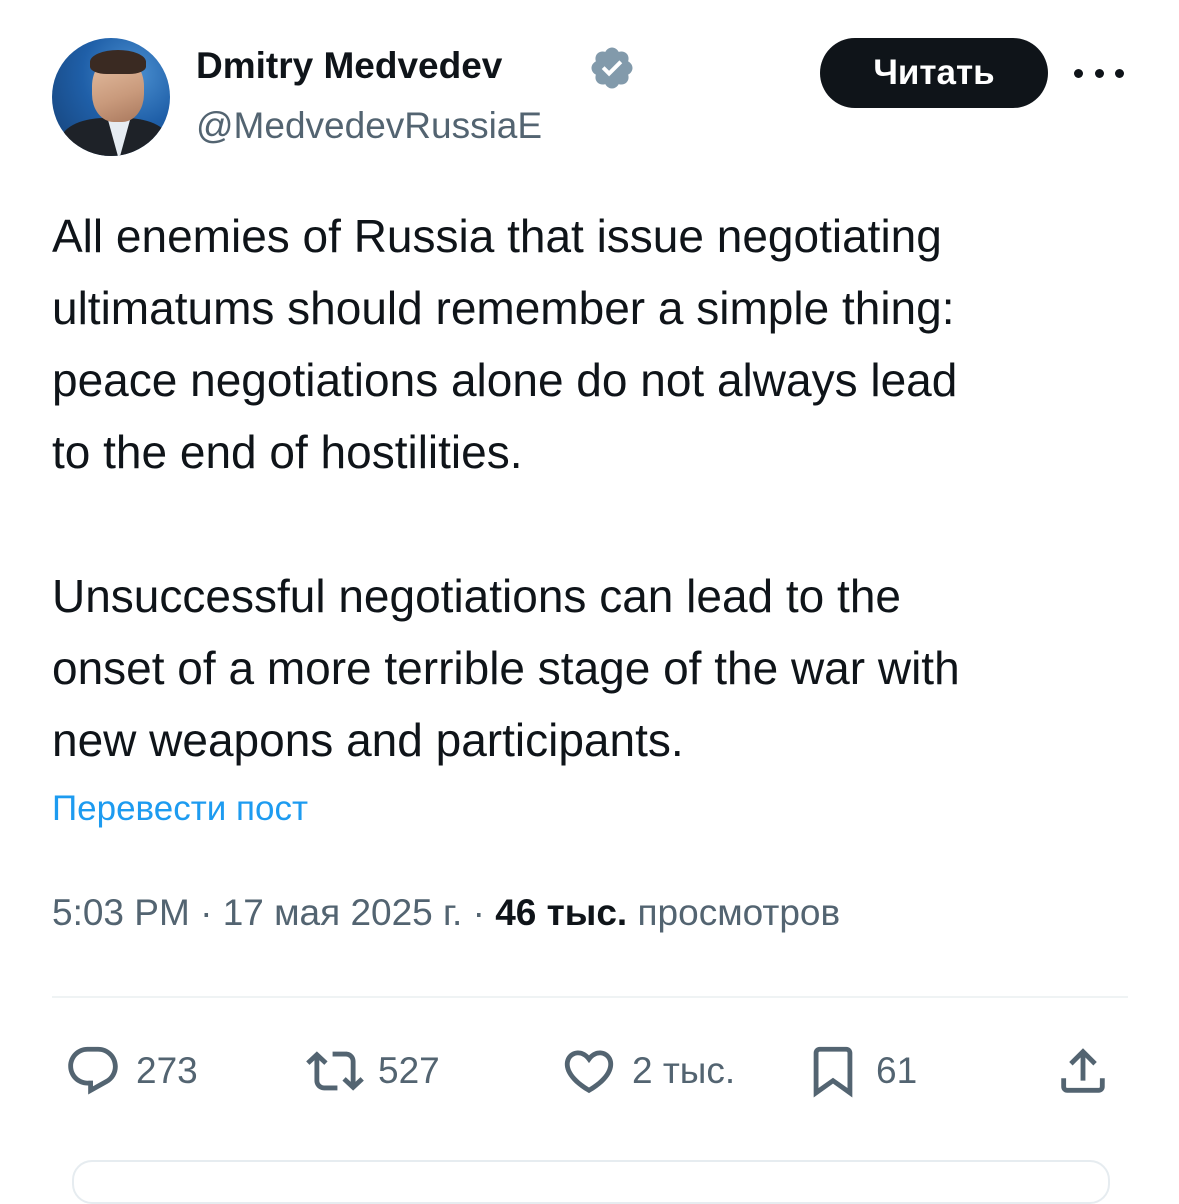 The height and width of the screenshot is (1204, 1179). What do you see at coordinates (734, 912) in the screenshot?
I see `views-label: просмотров` at bounding box center [734, 912].